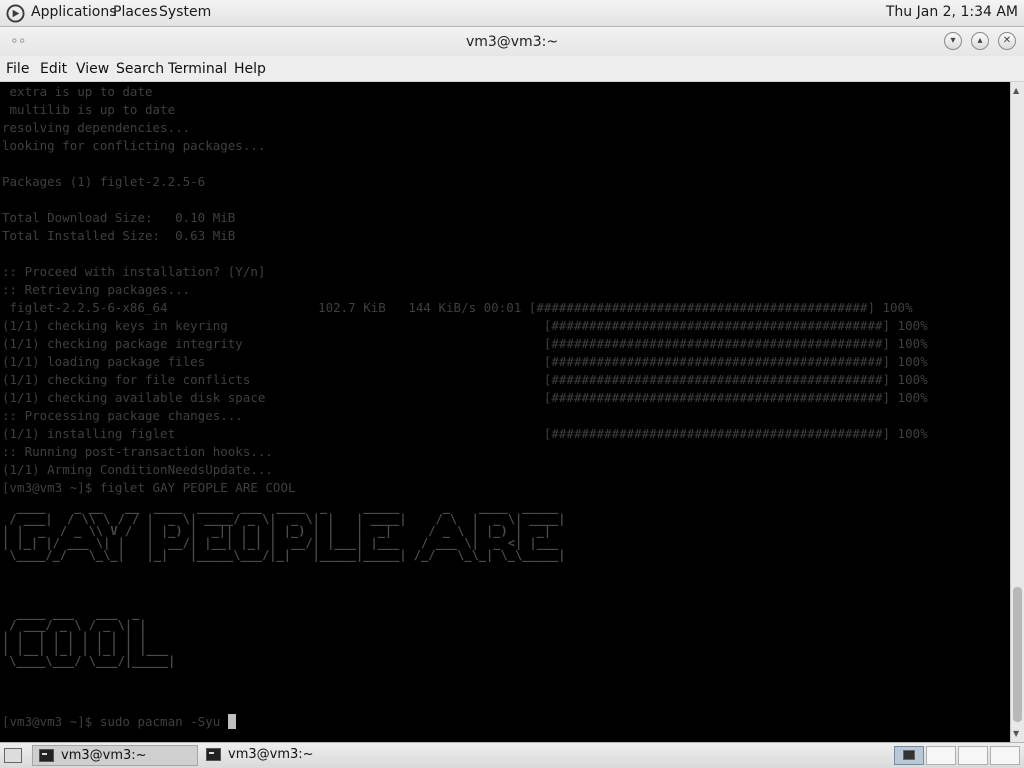 The height and width of the screenshot is (768, 1024). Describe the element at coordinates (74, 12) in the screenshot. I see `applications-menu: Applications` at that location.